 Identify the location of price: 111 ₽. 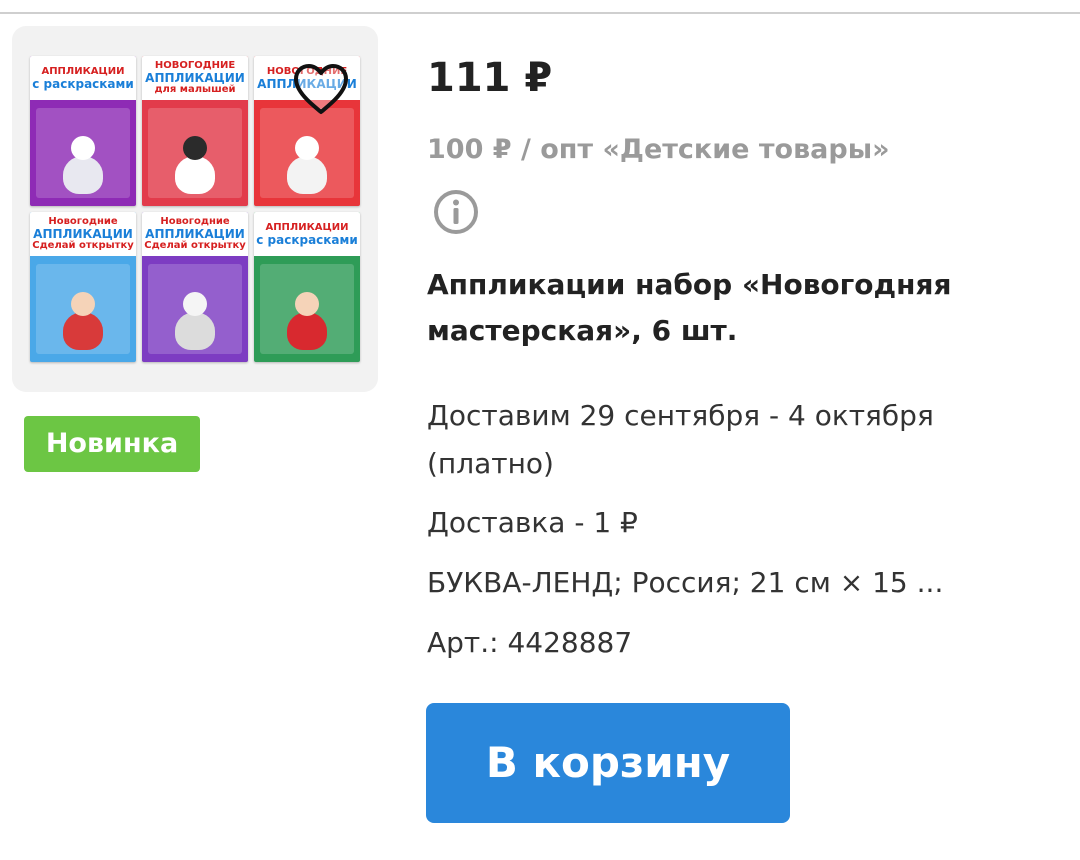
(490, 78).